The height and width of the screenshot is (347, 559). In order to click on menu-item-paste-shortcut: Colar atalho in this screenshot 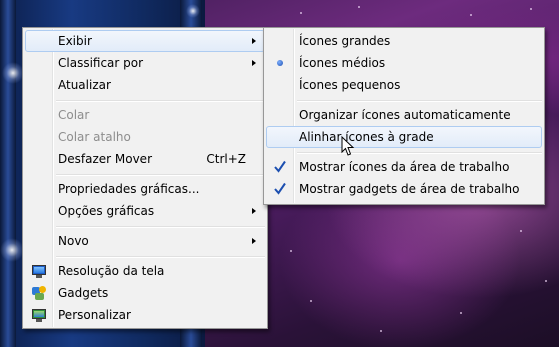, I will do `click(145, 137)`.